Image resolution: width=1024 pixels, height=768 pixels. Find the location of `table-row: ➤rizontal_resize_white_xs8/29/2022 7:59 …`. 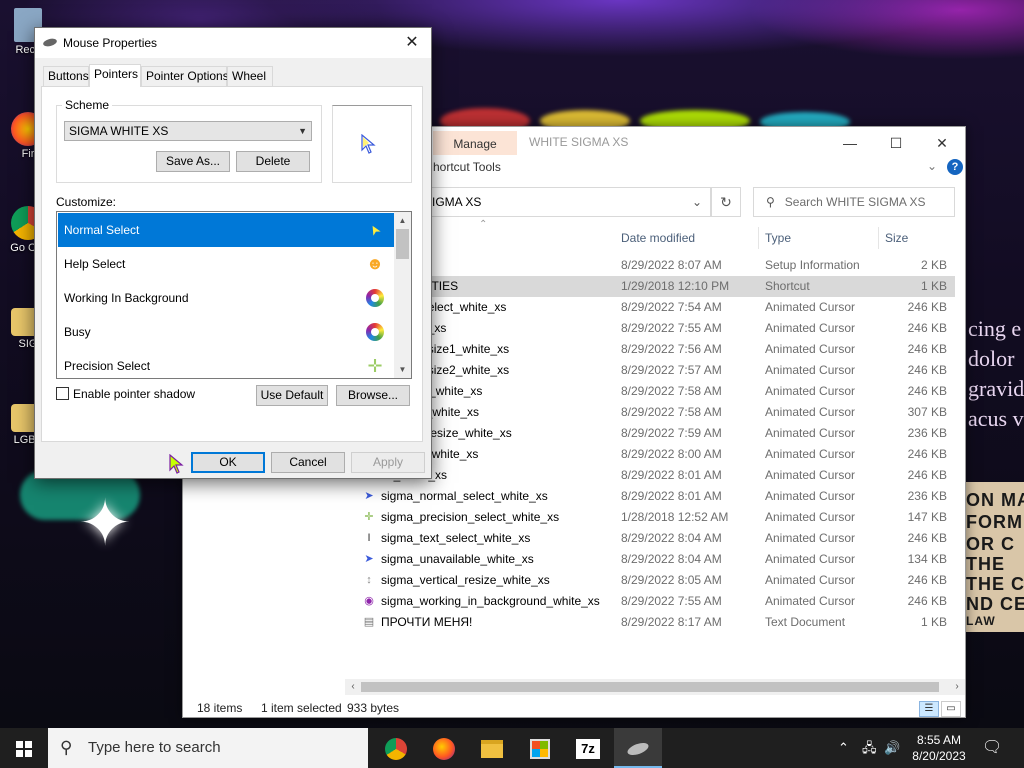

table-row: ➤rizontal_resize_white_xs8/29/2022 7:59 … is located at coordinates (657, 433).